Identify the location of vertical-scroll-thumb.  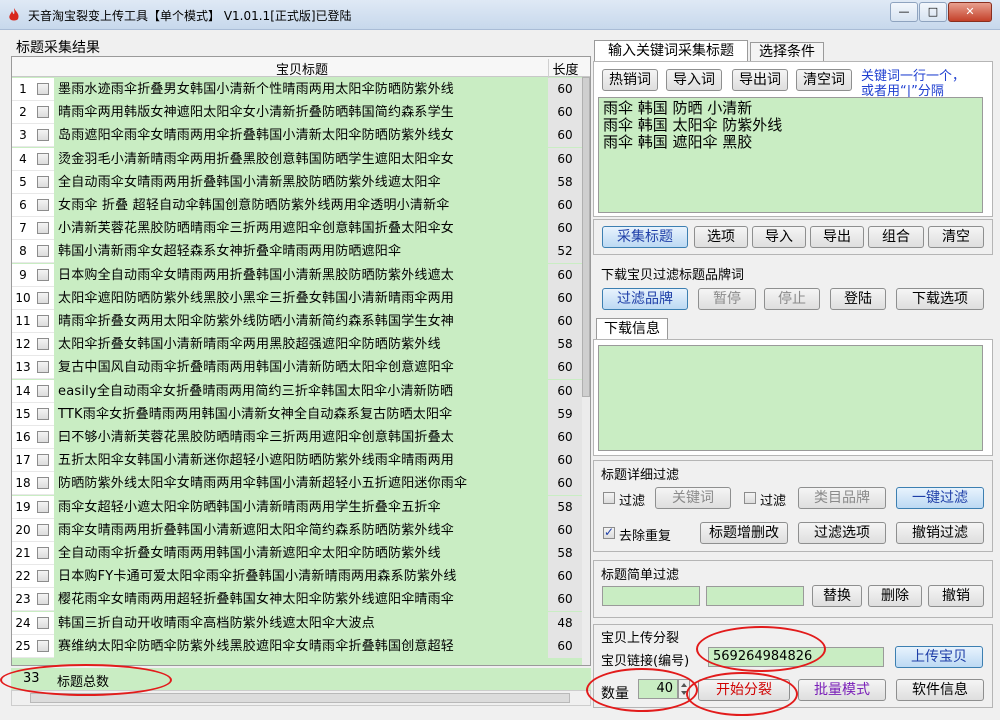
(586, 237).